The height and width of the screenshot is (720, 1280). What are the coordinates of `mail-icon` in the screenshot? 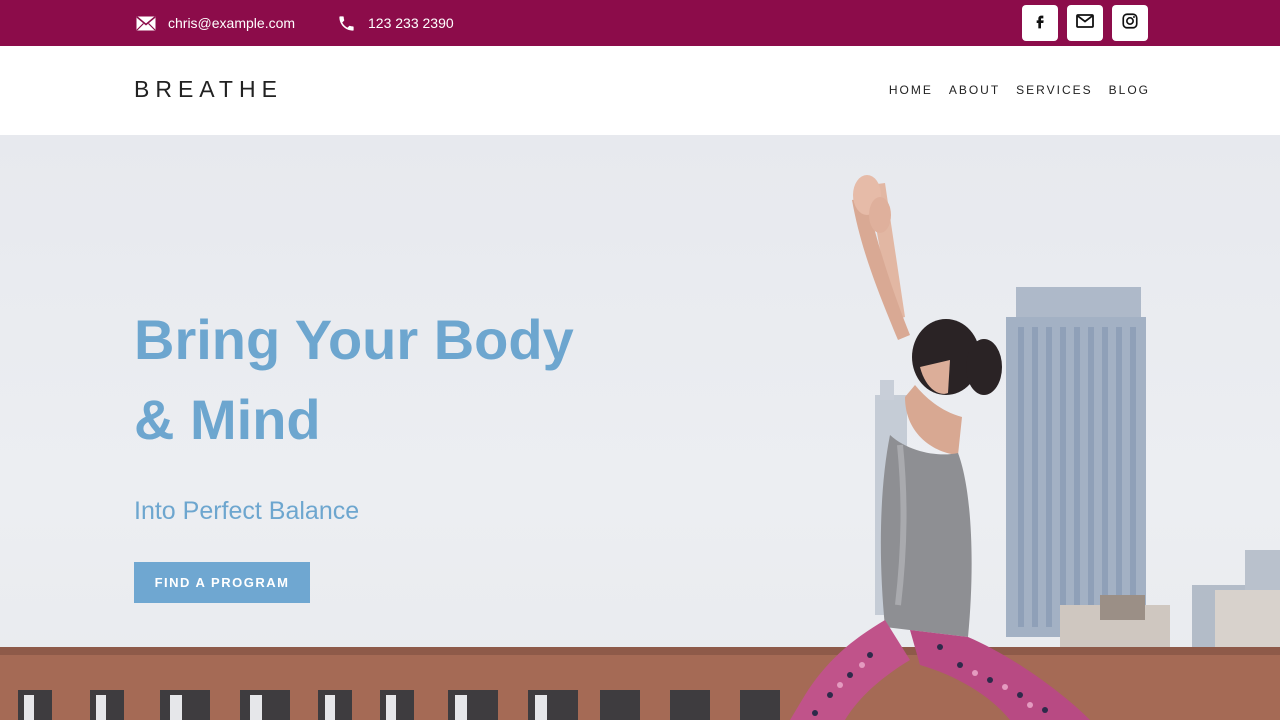 It's located at (1085, 23).